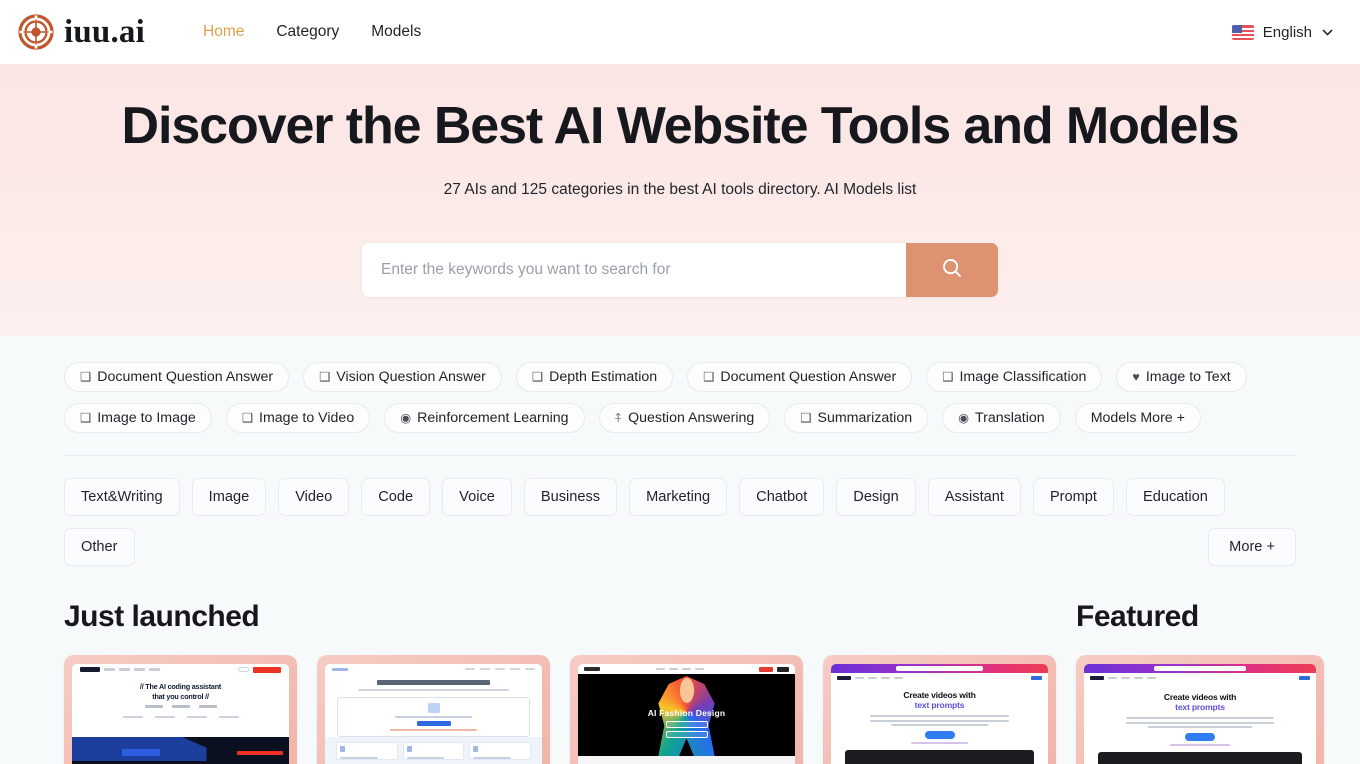  What do you see at coordinates (1327, 32) in the screenshot?
I see `chevron-down-icon` at bounding box center [1327, 32].